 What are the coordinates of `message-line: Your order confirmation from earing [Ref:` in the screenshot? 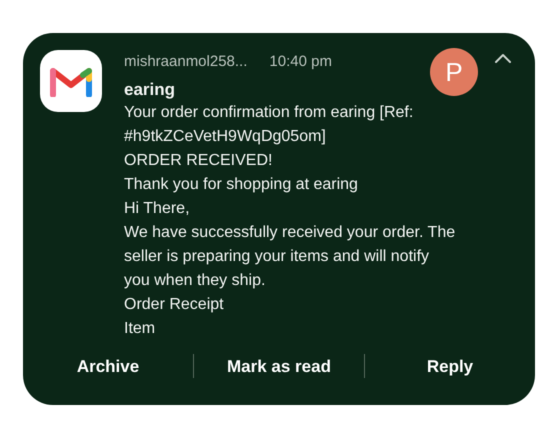 It's located at (269, 112).